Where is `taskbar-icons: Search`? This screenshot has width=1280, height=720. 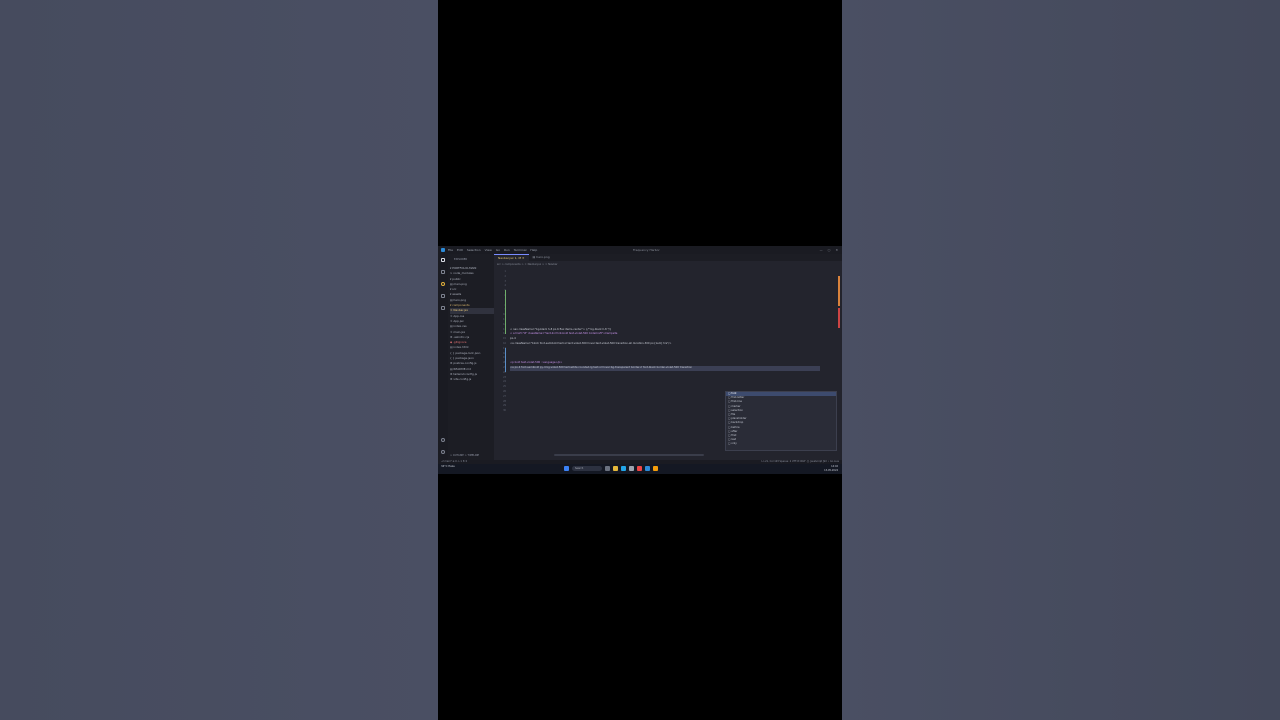 taskbar-icons: Search is located at coordinates (611, 468).